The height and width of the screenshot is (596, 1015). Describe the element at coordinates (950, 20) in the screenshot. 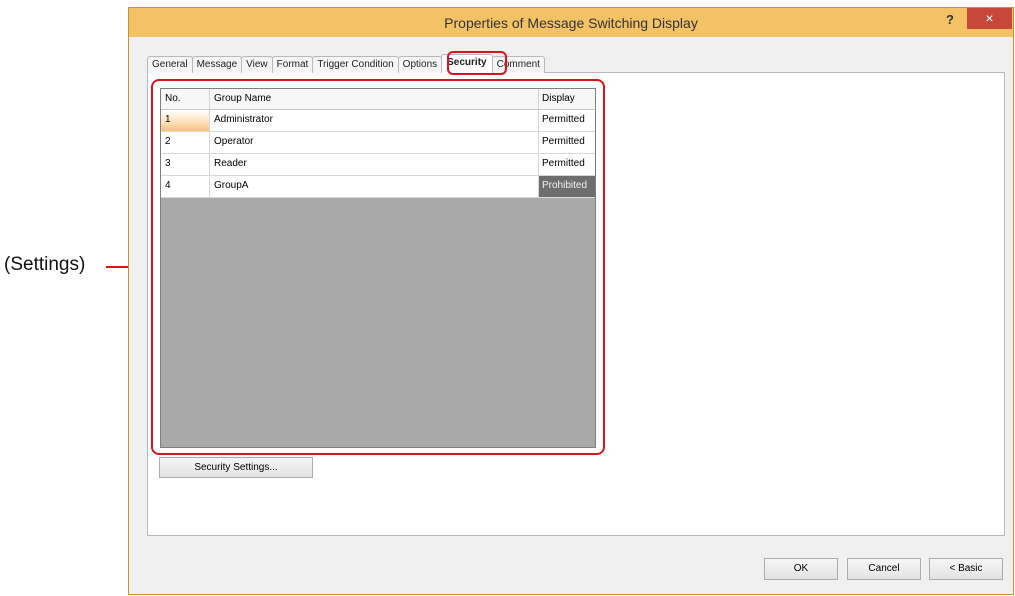

I see `help-button: ?` at that location.